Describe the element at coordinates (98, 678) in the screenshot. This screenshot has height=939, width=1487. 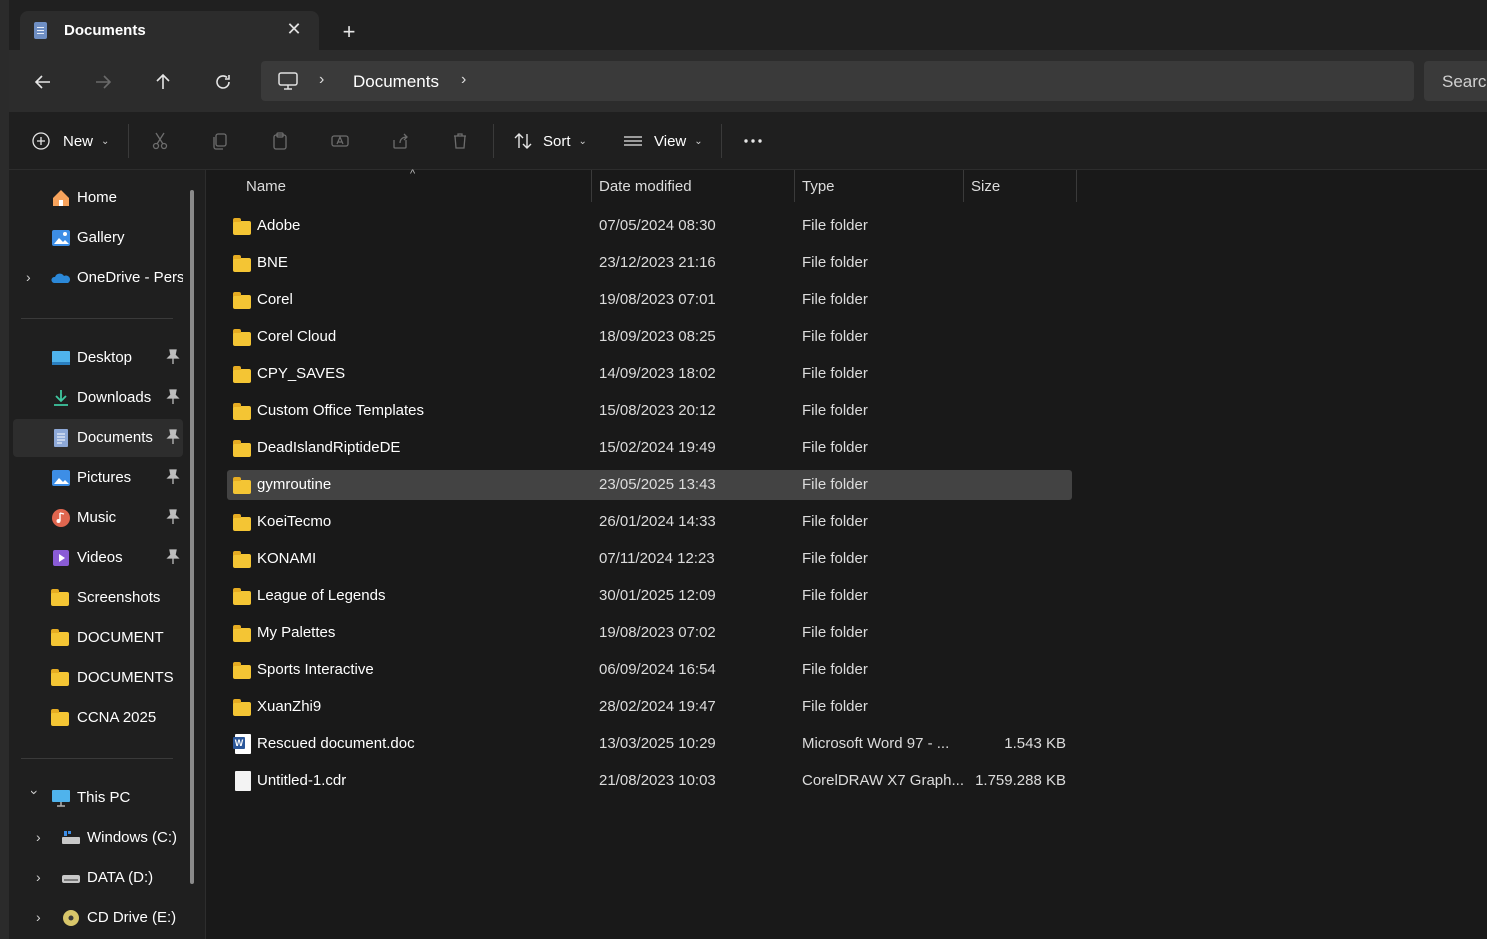
I see `sidebar-item-documents-folder: DOCUMENTS` at that location.